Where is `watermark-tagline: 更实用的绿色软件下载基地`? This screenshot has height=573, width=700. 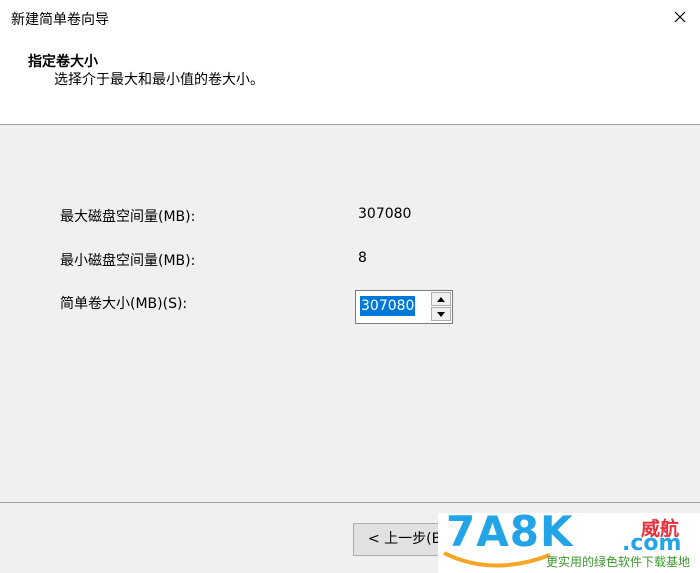 watermark-tagline: 更实用的绿色软件下载基地 is located at coordinates (618, 562).